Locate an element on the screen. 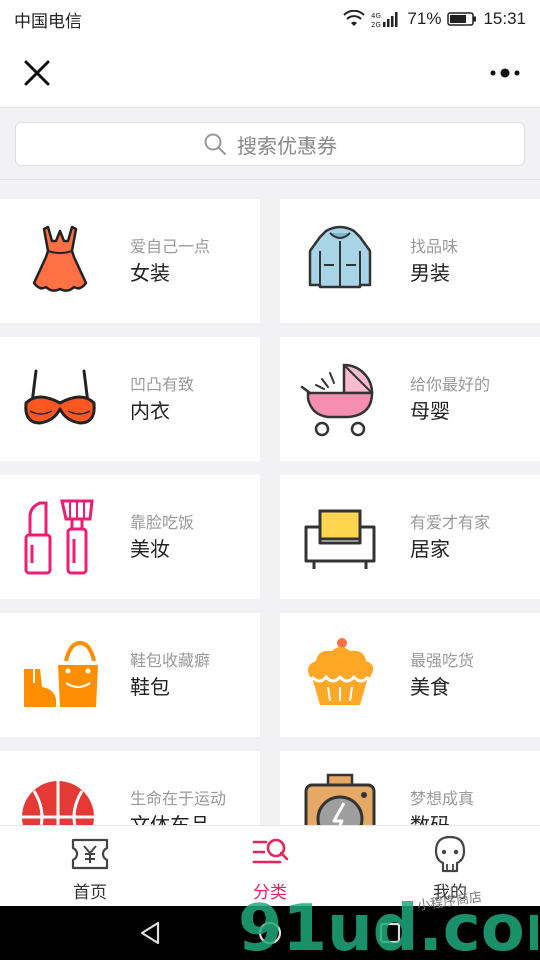 Image resolution: width=540 pixels, height=960 pixels. category-subtitle: 靠脸吃饭 is located at coordinates (162, 523).